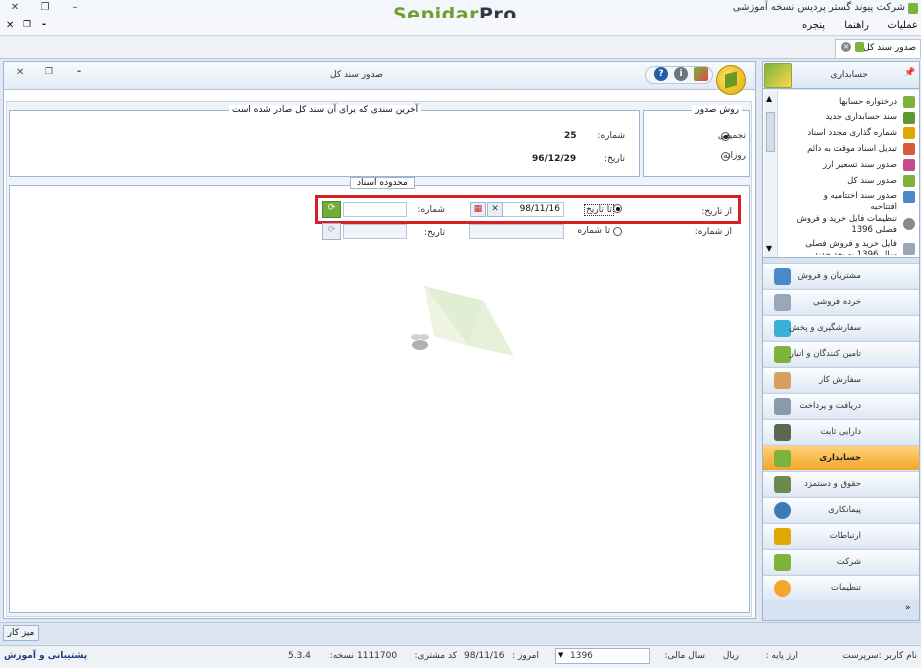 This screenshot has height=668, width=921. What do you see at coordinates (570, 136) in the screenshot?
I see `last-doc-number-value: 25` at bounding box center [570, 136].